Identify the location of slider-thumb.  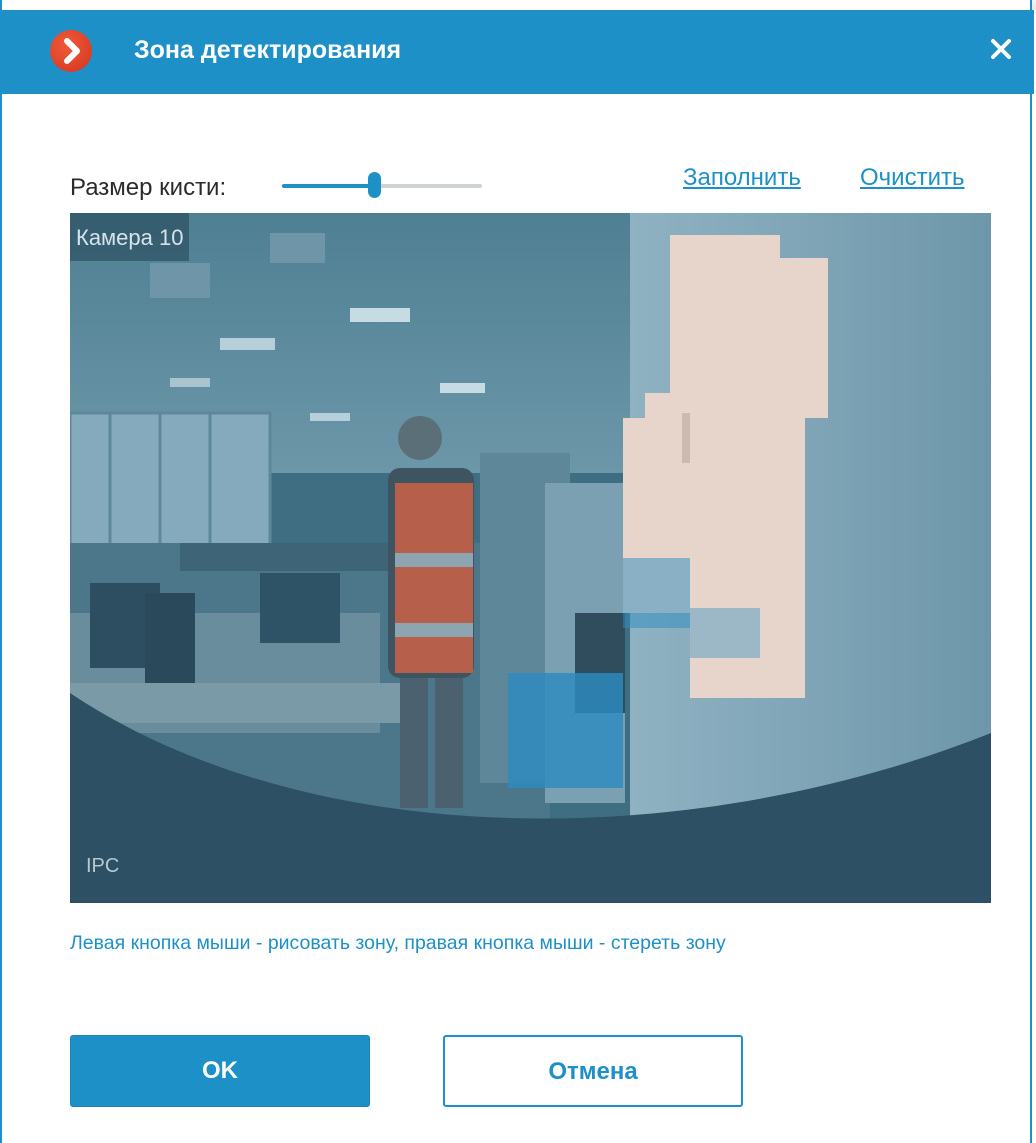
(374, 185).